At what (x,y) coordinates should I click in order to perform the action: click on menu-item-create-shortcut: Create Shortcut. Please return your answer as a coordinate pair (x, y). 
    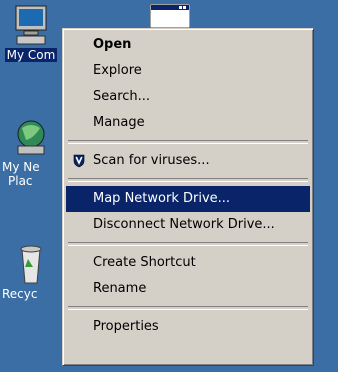
    Looking at the image, I should click on (188, 263).